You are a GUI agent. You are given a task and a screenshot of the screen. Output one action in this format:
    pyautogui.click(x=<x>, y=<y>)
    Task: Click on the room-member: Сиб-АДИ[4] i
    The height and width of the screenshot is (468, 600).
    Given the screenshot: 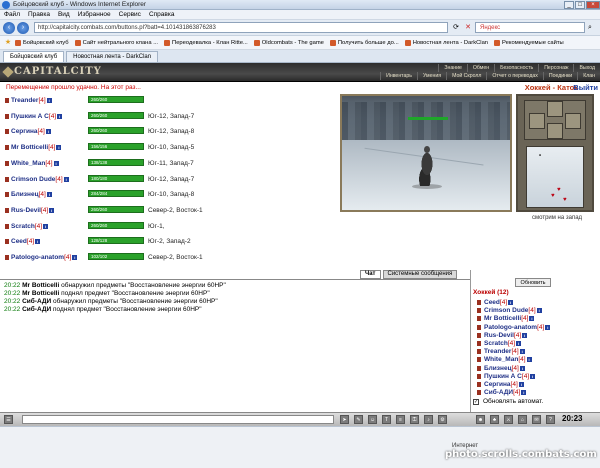 What is the action you would take?
    pyautogui.click(x=502, y=392)
    